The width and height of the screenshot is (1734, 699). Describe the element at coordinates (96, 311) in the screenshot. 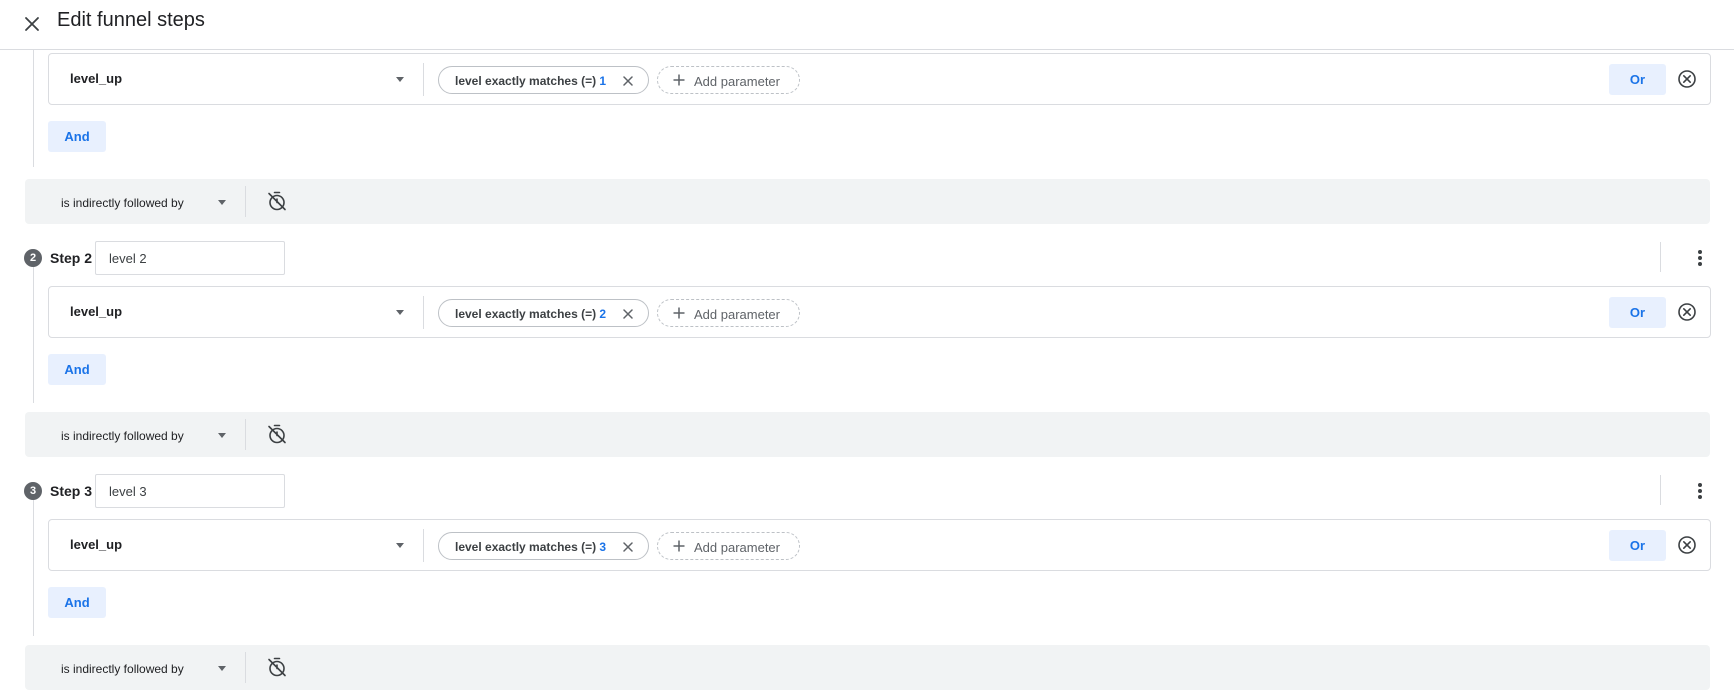

I see `step-2-event-name: level_up` at that location.